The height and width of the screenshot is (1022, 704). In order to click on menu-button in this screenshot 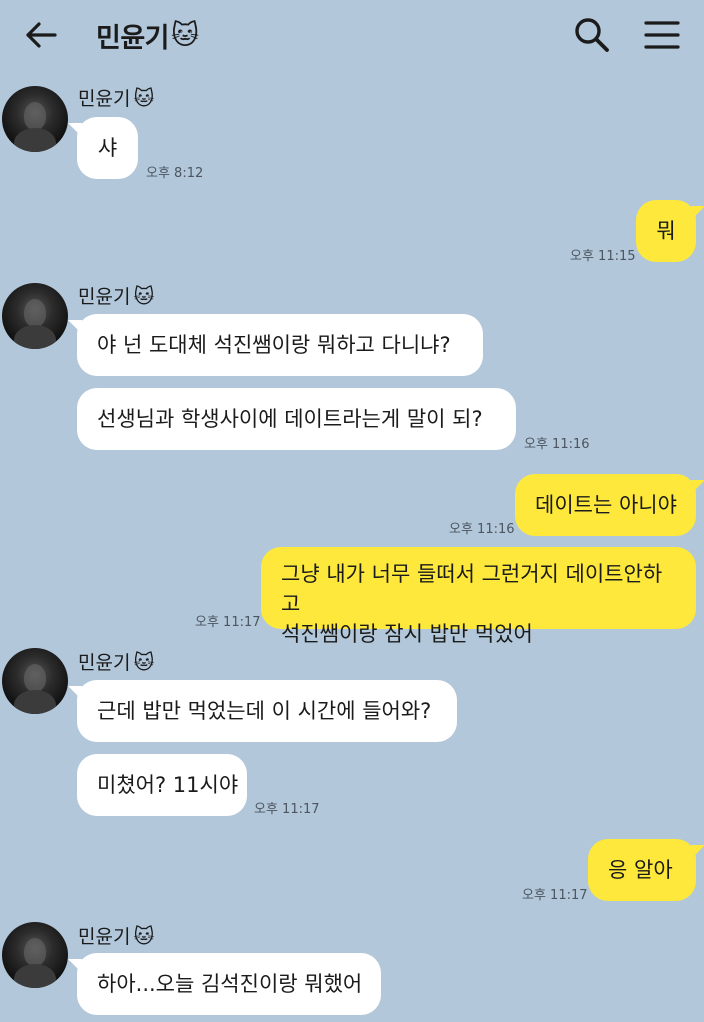, I will do `click(662, 35)`.